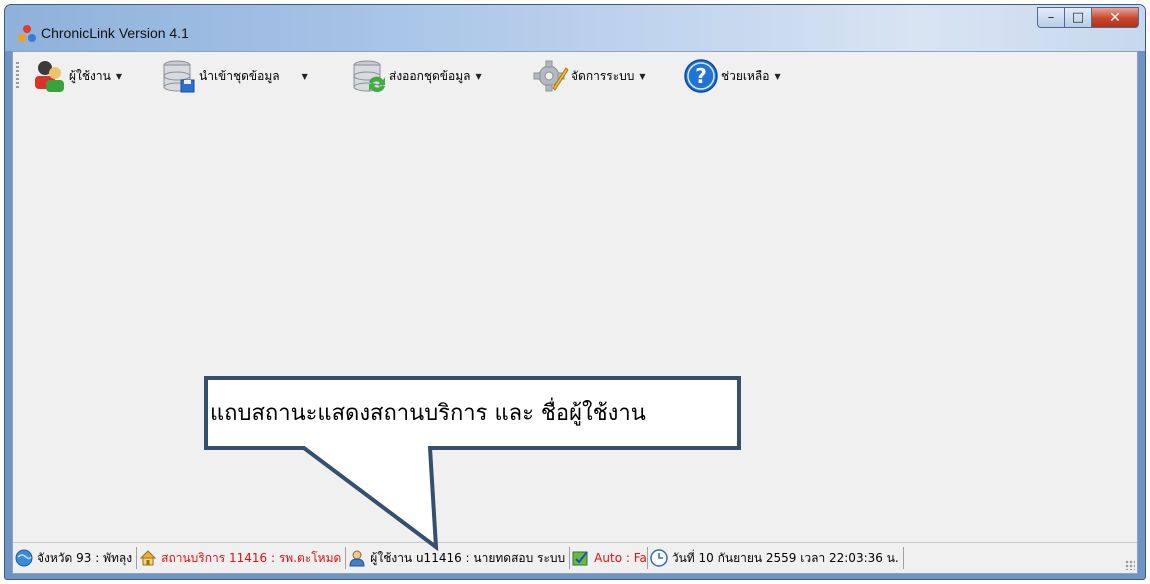  What do you see at coordinates (27, 33) in the screenshot?
I see `app-logo-icon` at bounding box center [27, 33].